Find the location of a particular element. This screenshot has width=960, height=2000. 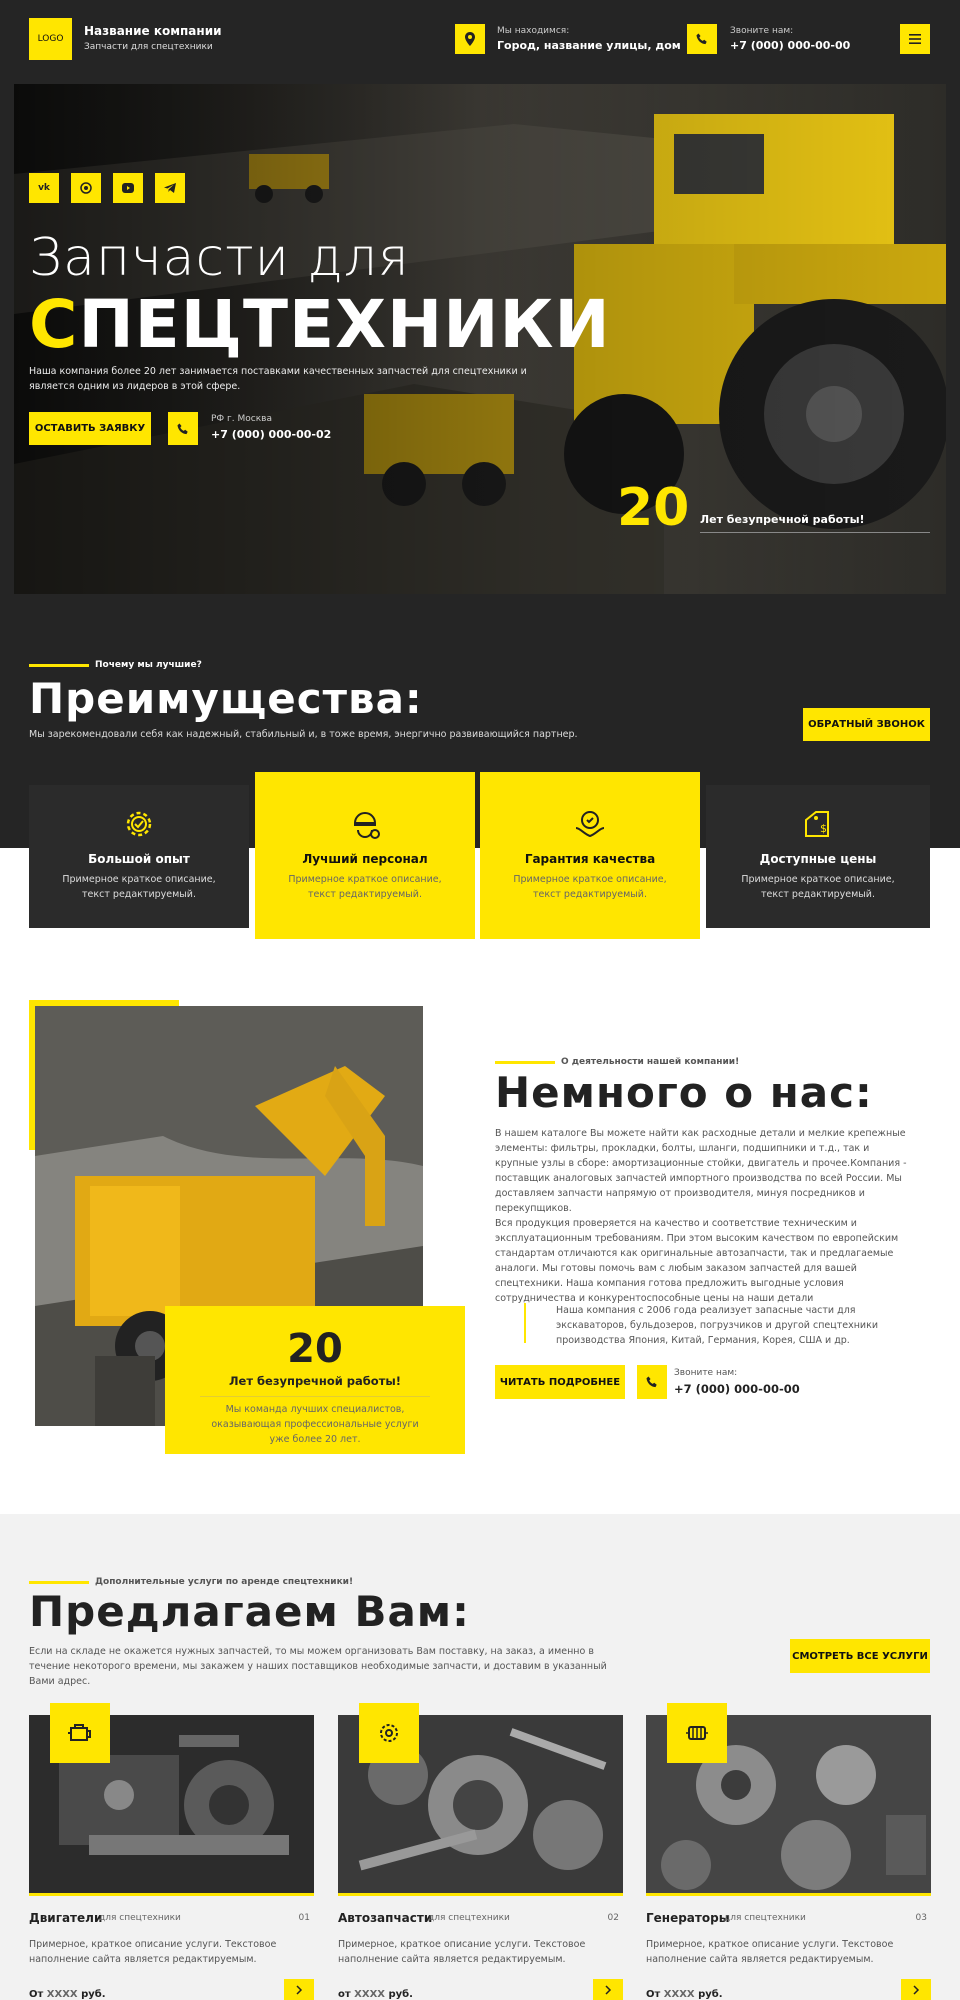

advantage-title: Гарантия качества is located at coordinates (590, 859).